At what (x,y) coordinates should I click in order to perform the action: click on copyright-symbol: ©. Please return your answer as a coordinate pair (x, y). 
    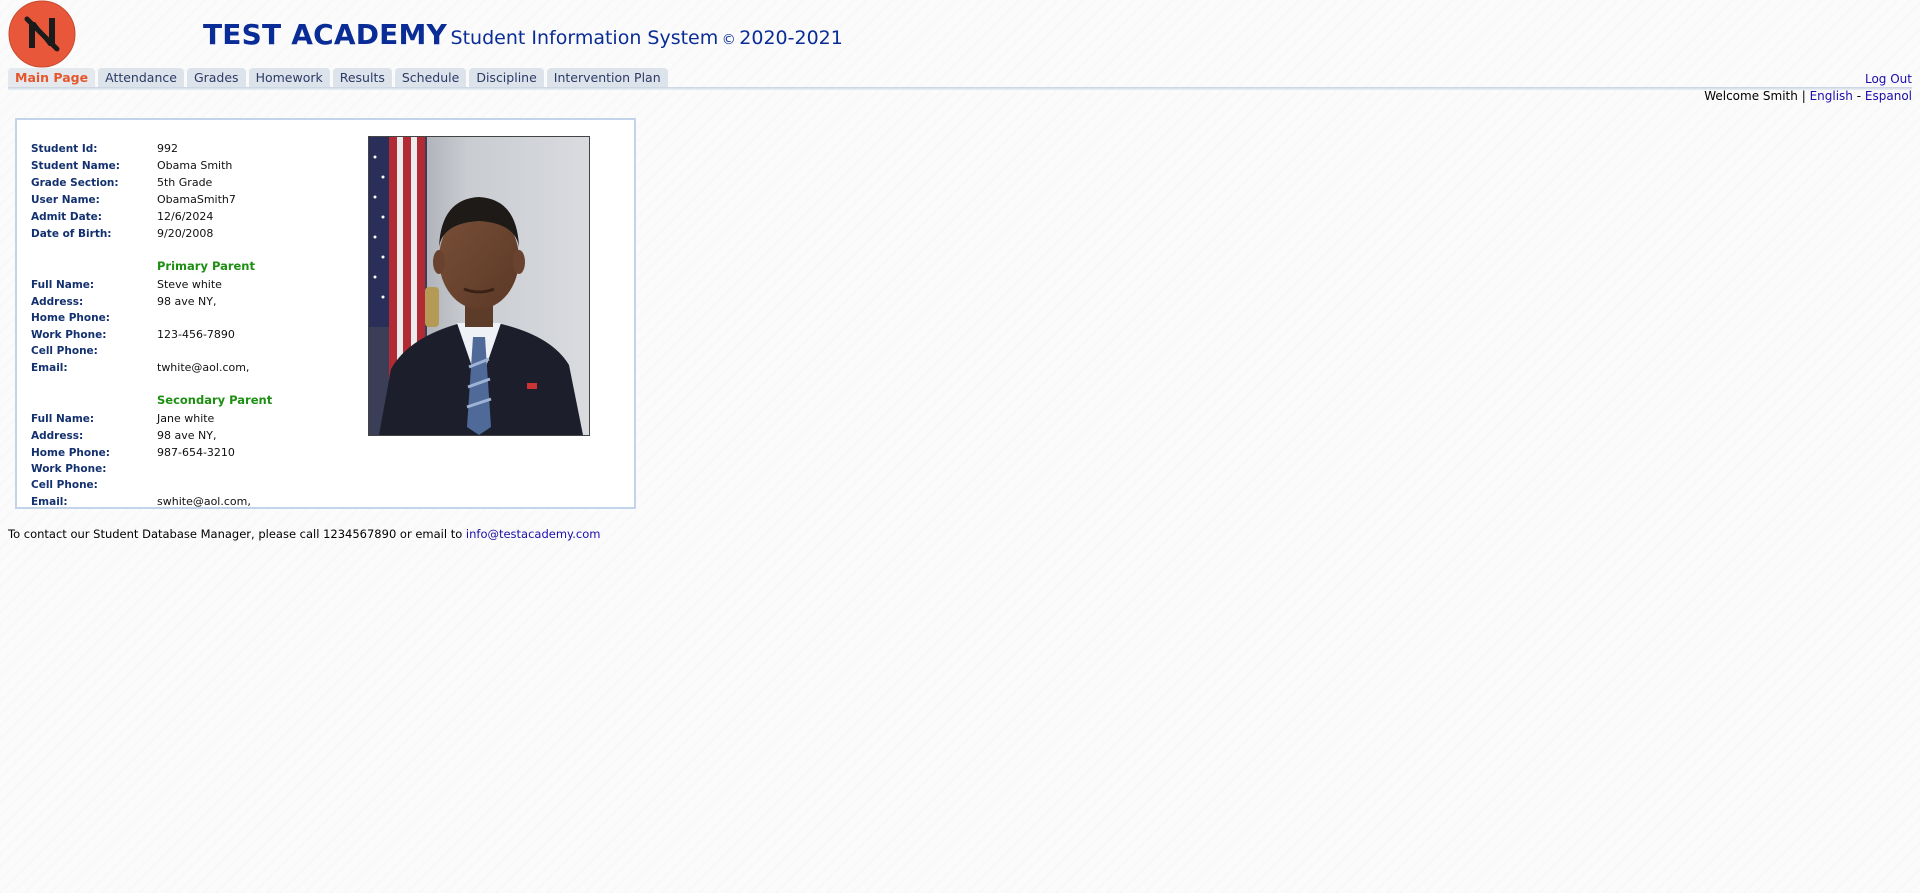
    Looking at the image, I should click on (728, 40).